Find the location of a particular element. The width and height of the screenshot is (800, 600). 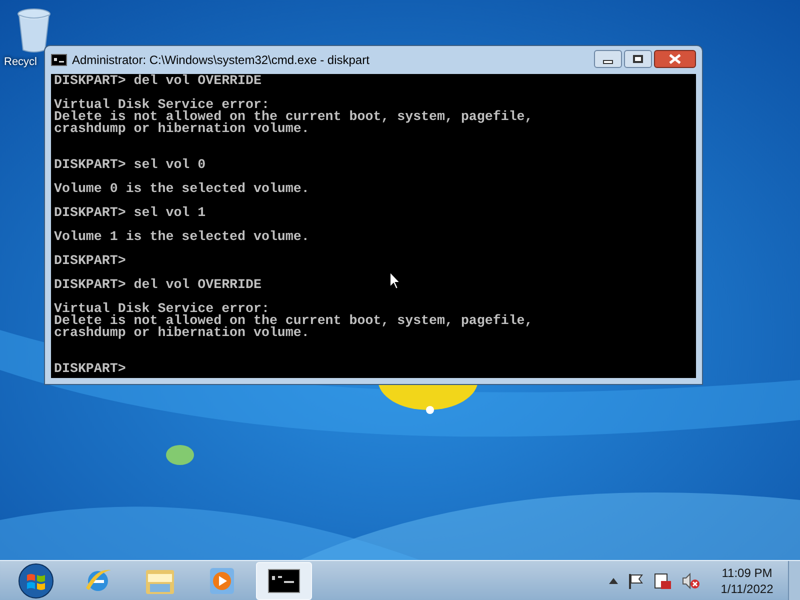

console-line: DISKPART> sel vol 1 is located at coordinates (130, 213).